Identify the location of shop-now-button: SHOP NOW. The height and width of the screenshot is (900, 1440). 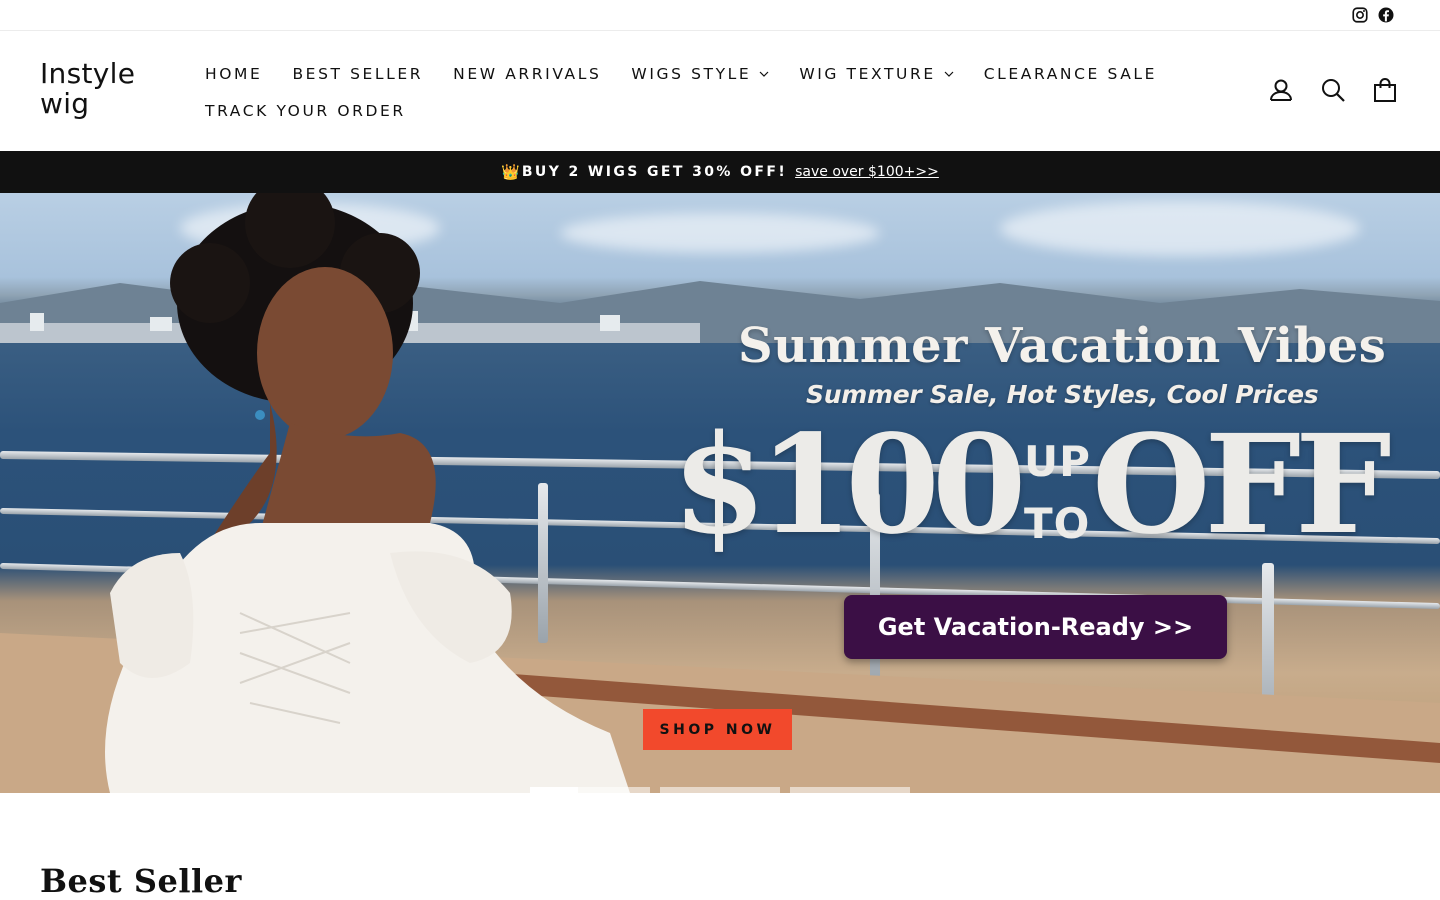
(717, 729).